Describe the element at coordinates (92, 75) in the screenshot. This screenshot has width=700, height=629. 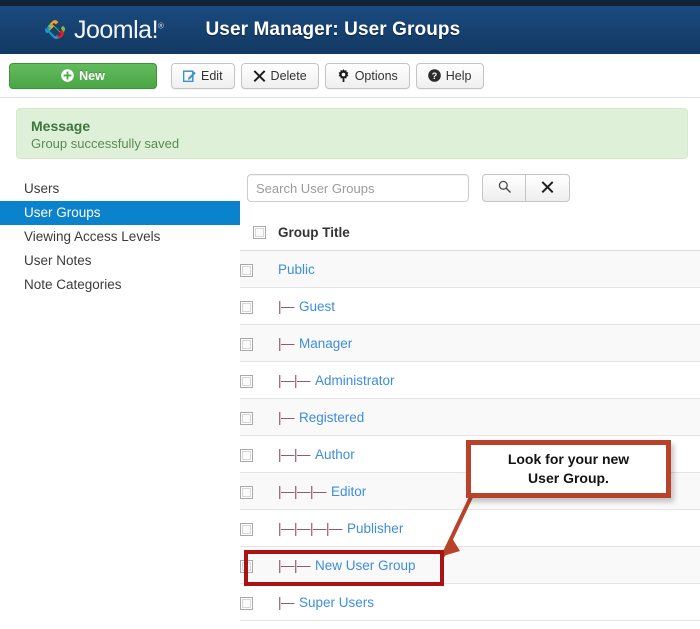
I see `new-button-label: New` at that location.